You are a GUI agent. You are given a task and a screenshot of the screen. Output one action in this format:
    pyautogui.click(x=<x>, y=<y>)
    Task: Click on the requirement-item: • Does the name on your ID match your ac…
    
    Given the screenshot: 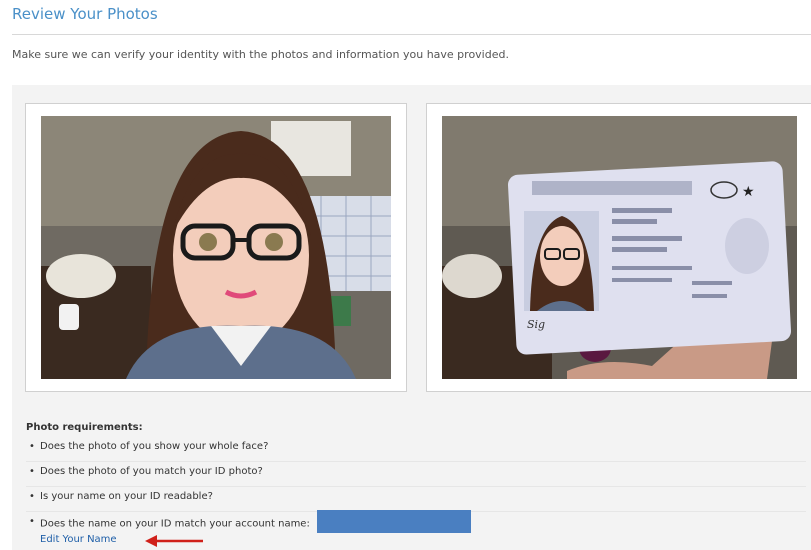 What is the action you would take?
    pyautogui.click(x=416, y=523)
    